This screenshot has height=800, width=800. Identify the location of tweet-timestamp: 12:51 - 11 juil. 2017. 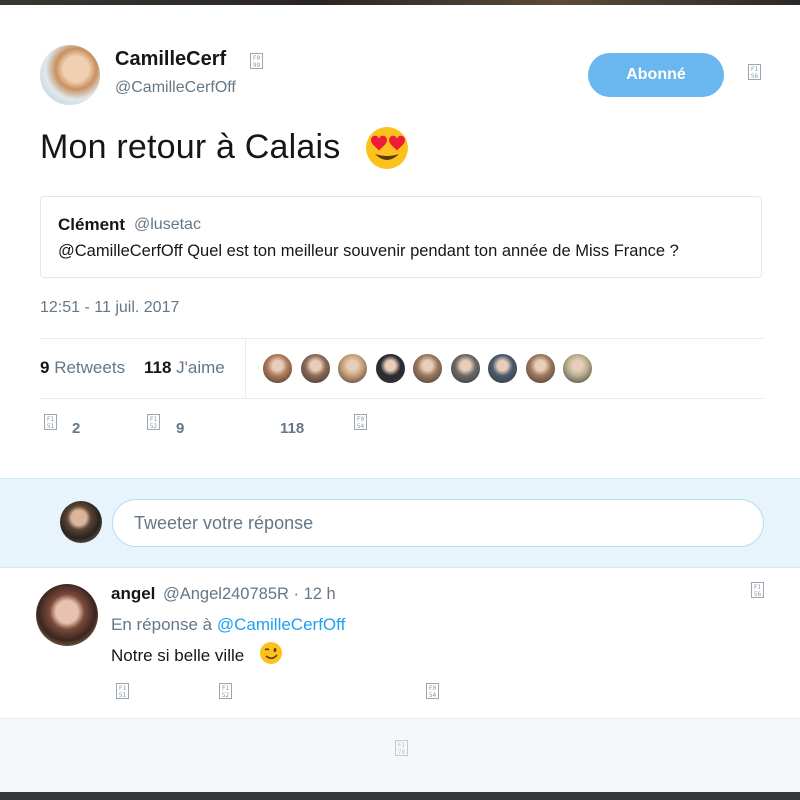
(109, 308).